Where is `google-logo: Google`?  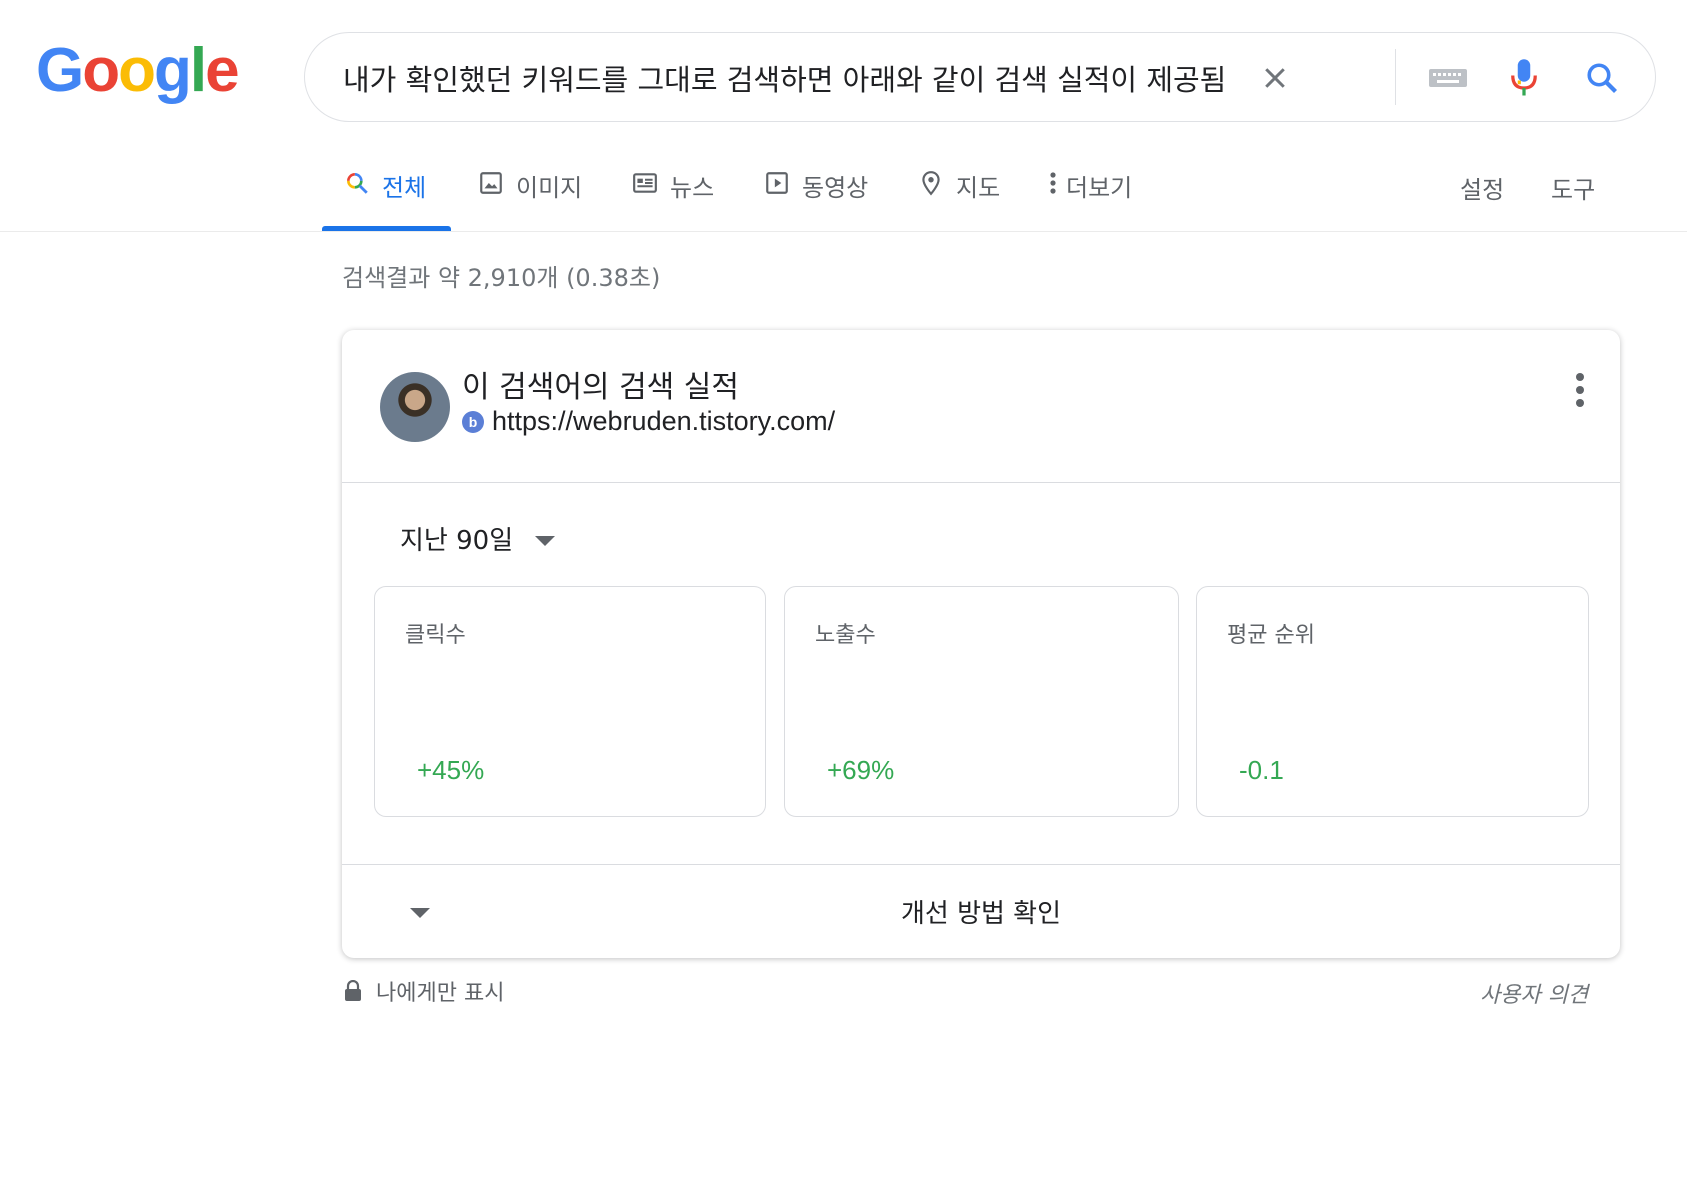 google-logo: Google is located at coordinates (138, 70).